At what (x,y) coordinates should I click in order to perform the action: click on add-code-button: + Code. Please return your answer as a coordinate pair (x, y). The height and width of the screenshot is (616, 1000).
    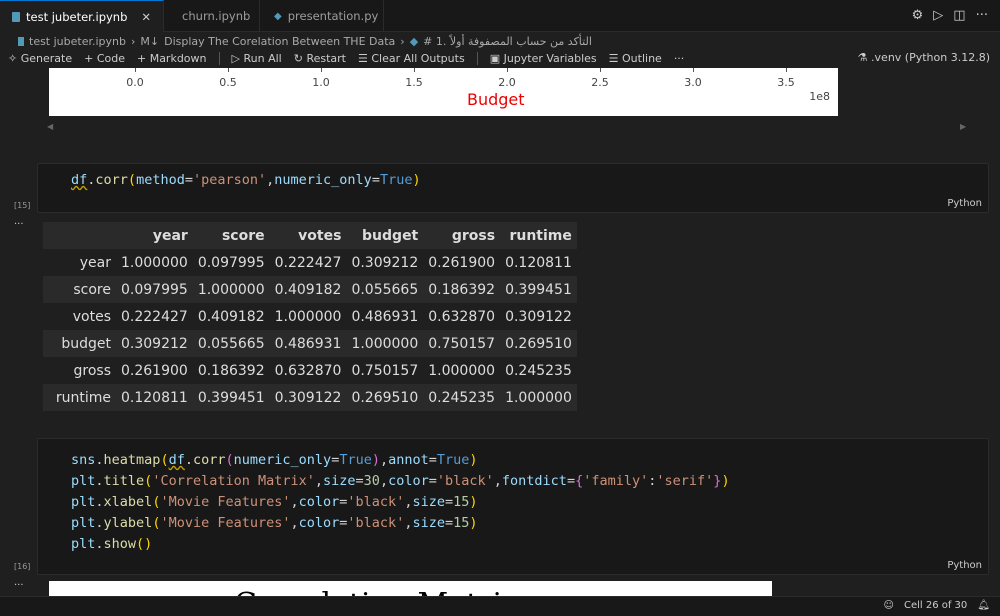
    Looking at the image, I should click on (104, 58).